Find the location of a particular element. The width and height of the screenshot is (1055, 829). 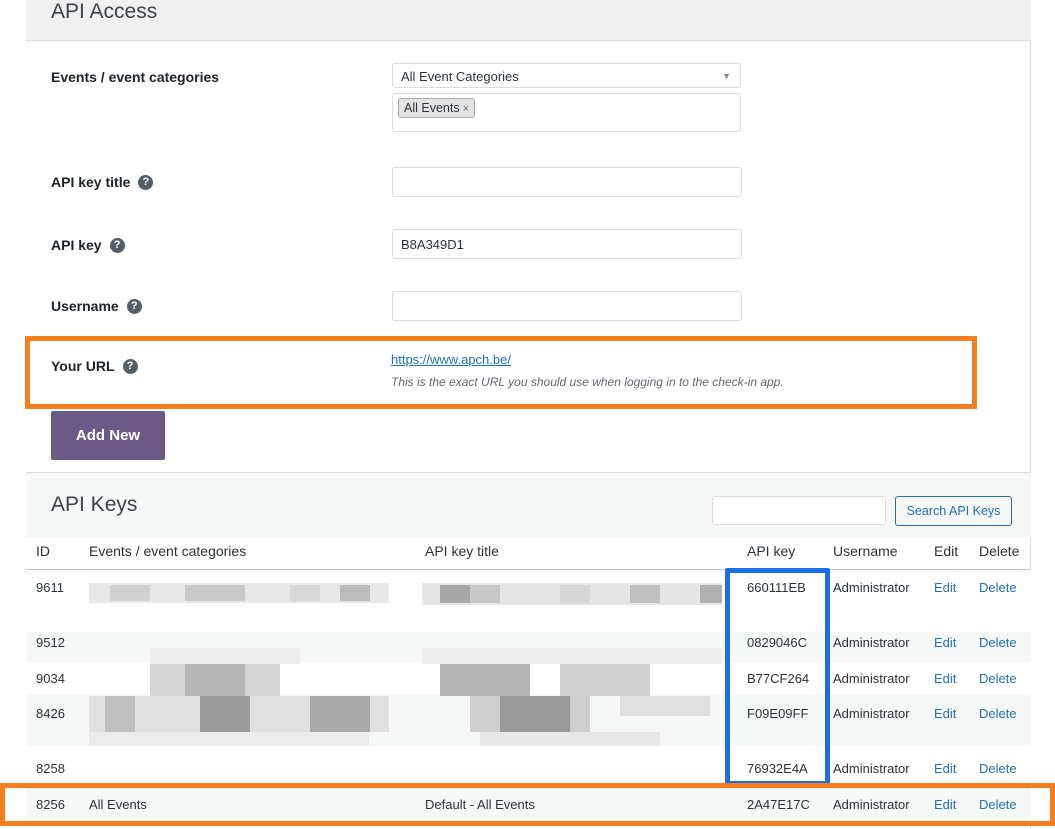

events-label: Events / event categories is located at coordinates (135, 77).